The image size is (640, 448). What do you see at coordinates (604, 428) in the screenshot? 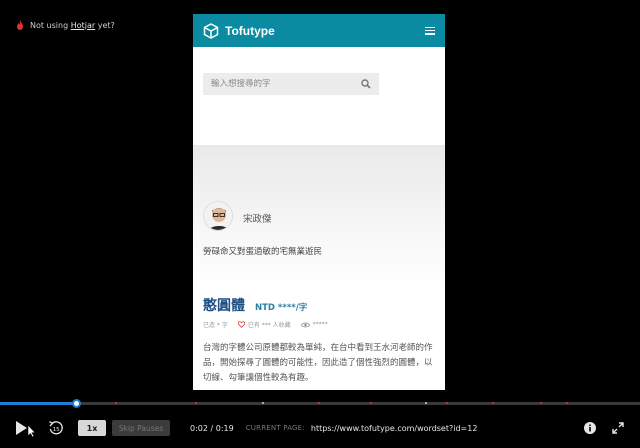
I see `player-right-controls` at bounding box center [604, 428].